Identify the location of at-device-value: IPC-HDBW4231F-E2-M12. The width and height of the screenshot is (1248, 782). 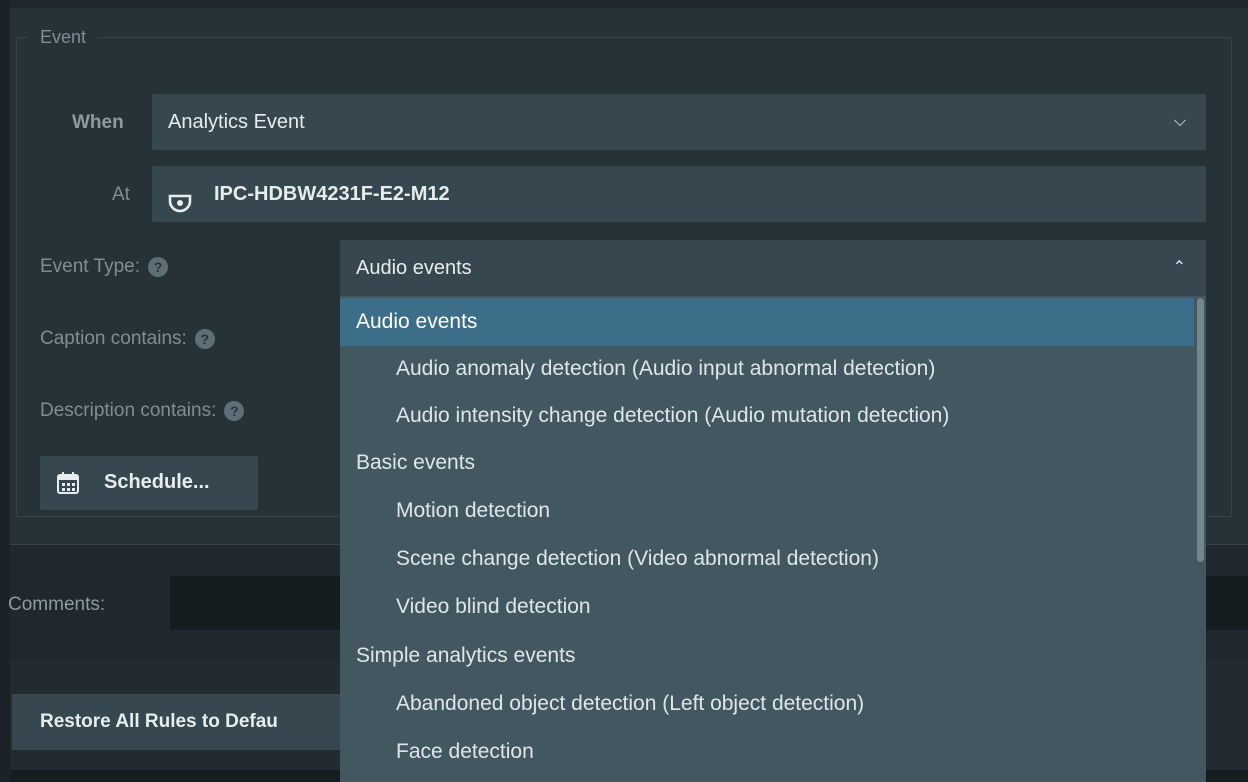
(332, 194).